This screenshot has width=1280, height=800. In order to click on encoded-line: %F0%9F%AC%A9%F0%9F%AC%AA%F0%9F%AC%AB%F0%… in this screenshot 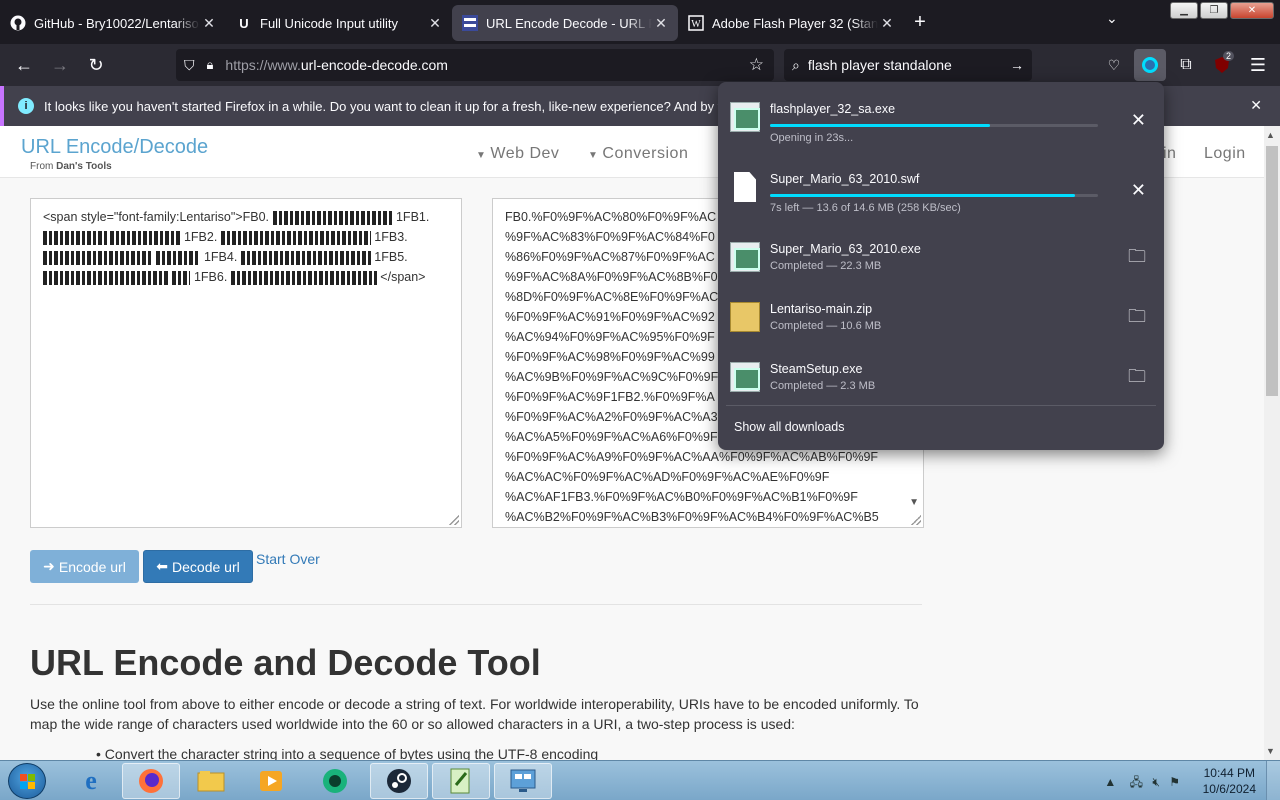, I will do `click(692, 457)`.